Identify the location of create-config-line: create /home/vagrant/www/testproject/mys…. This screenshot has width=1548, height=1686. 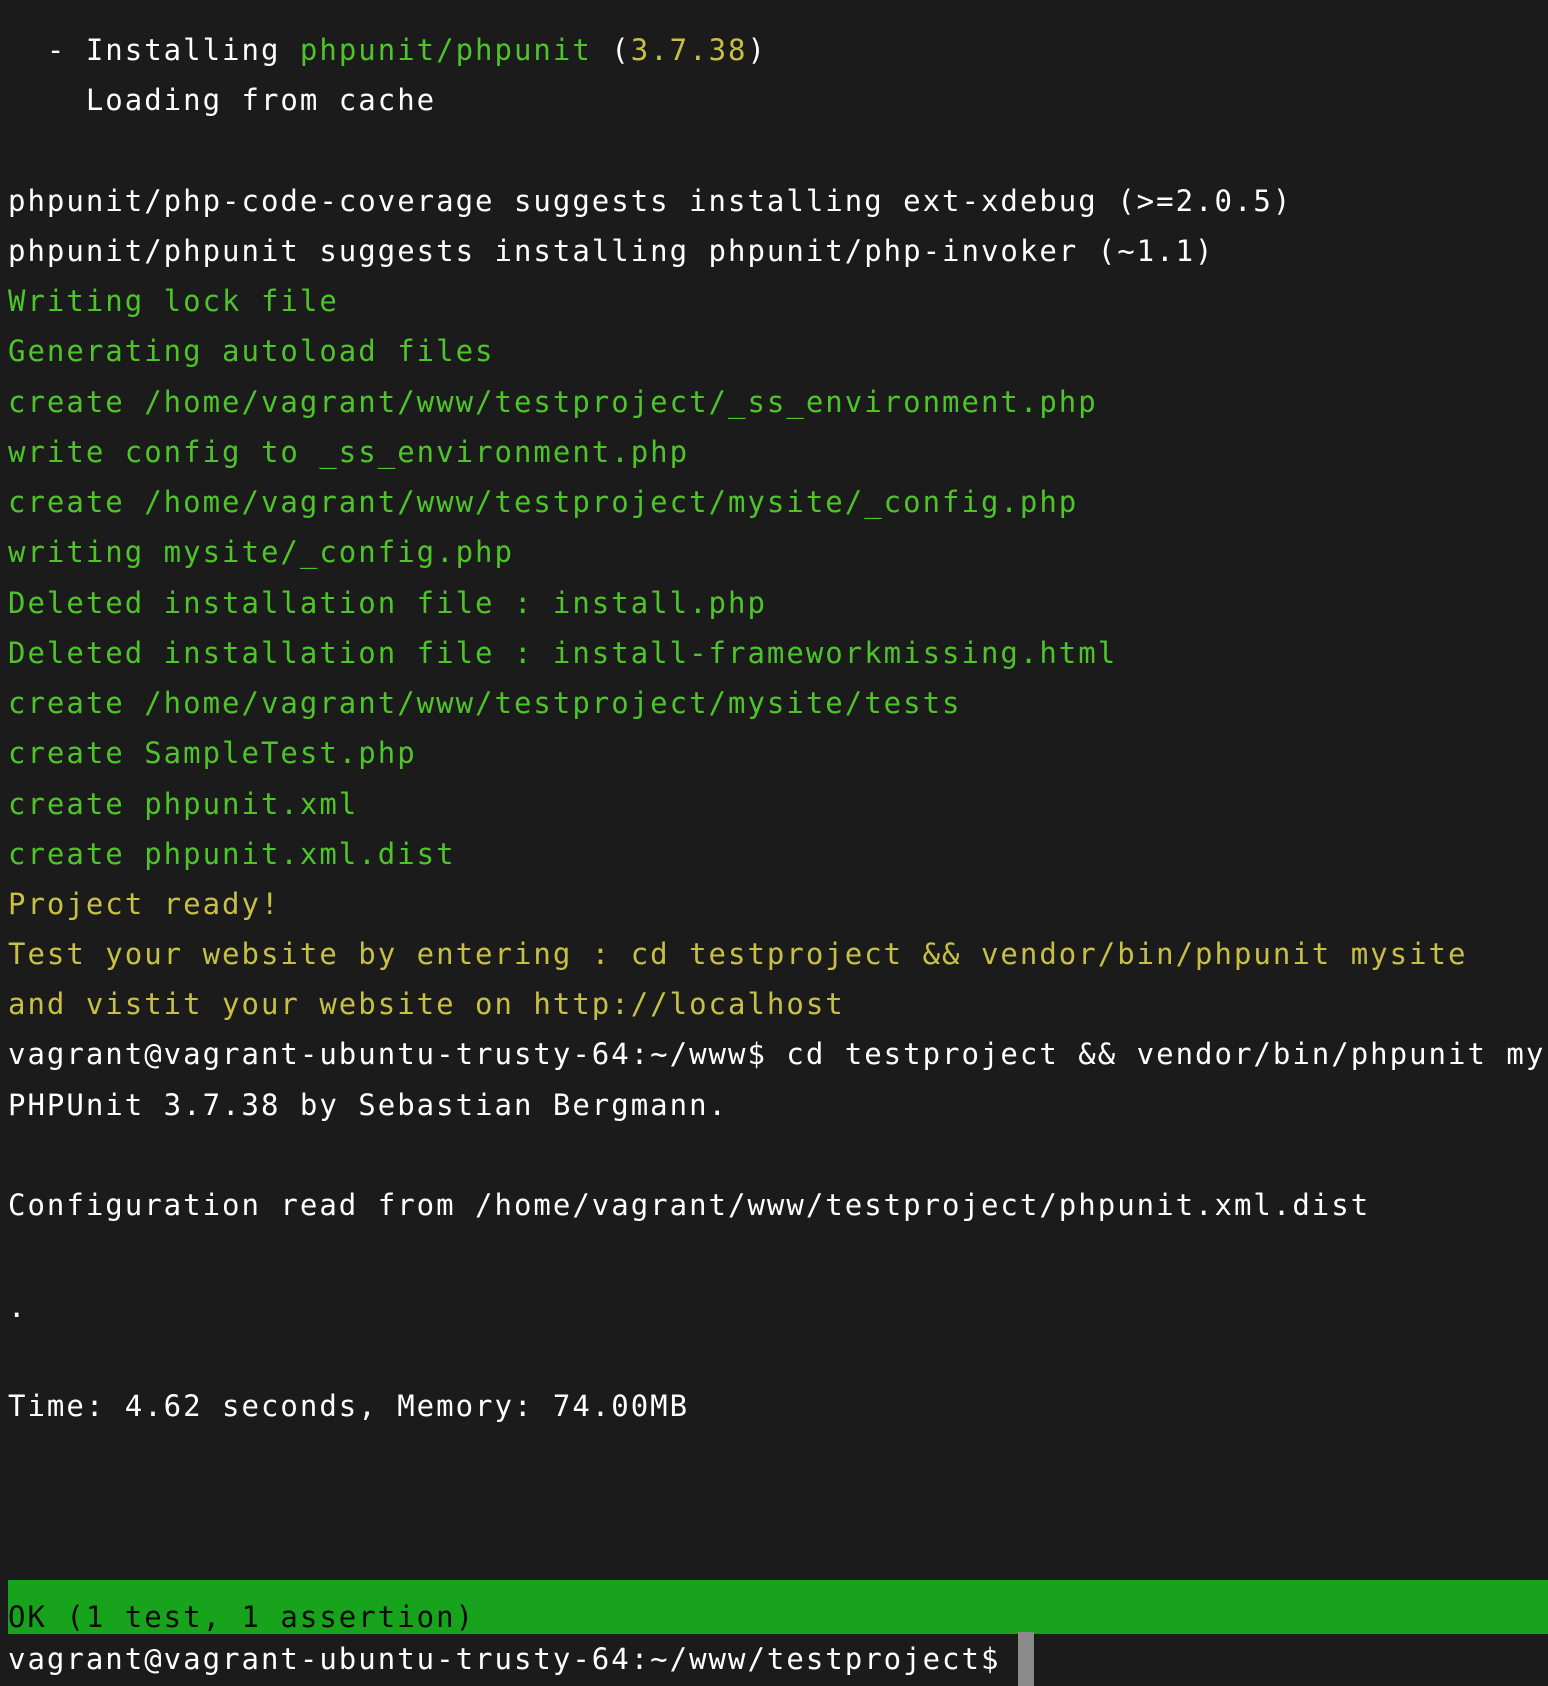
(543, 502).